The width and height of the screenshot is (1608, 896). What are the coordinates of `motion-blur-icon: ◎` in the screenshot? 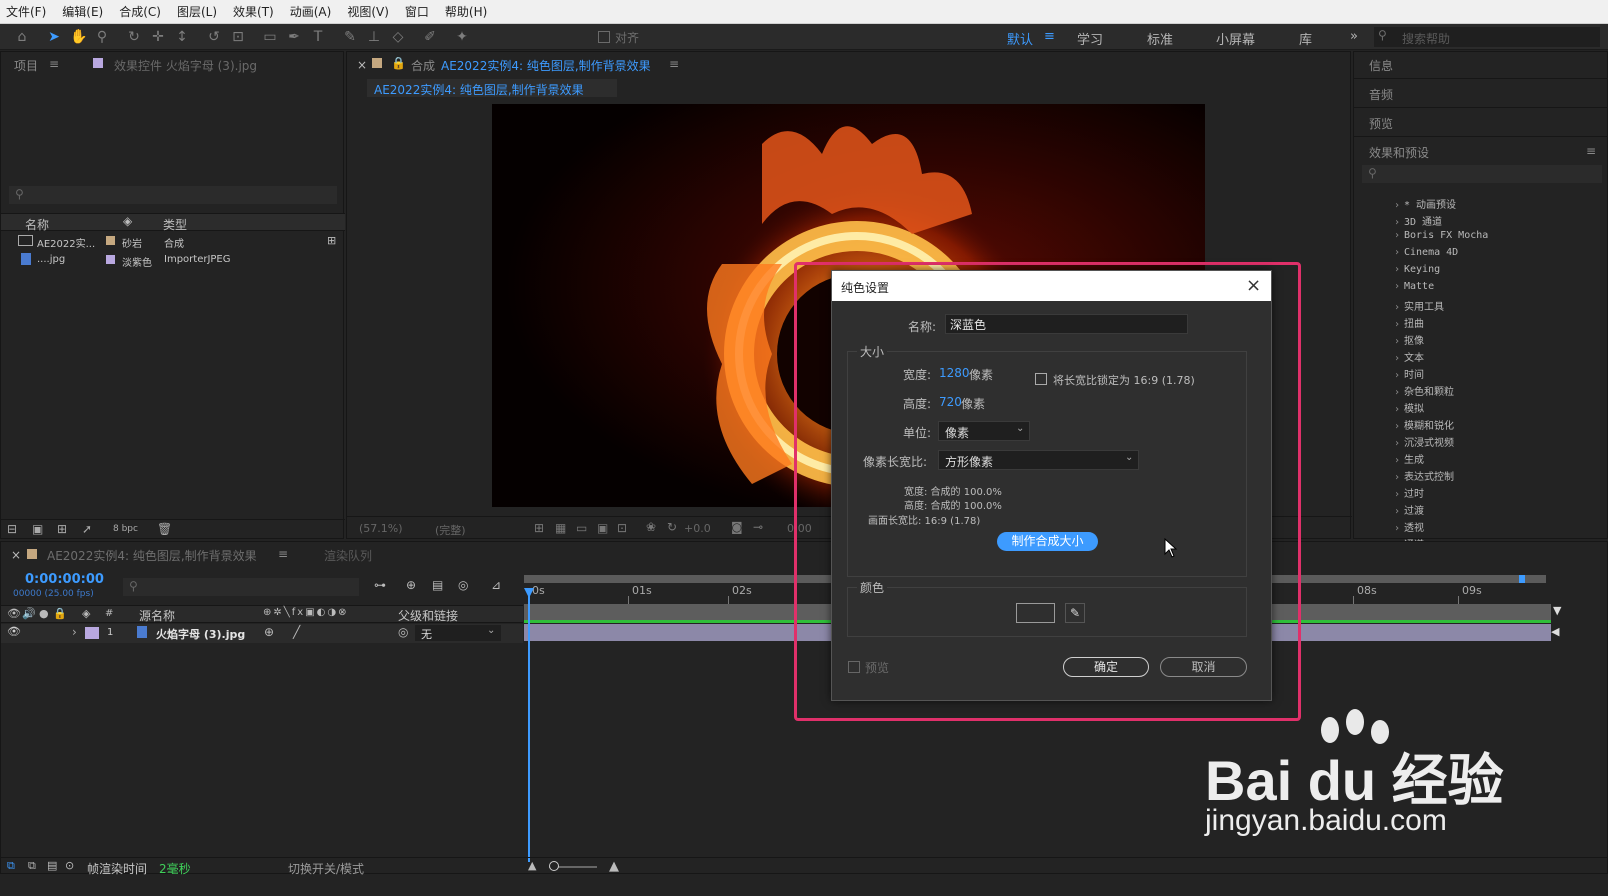 It's located at (463, 585).